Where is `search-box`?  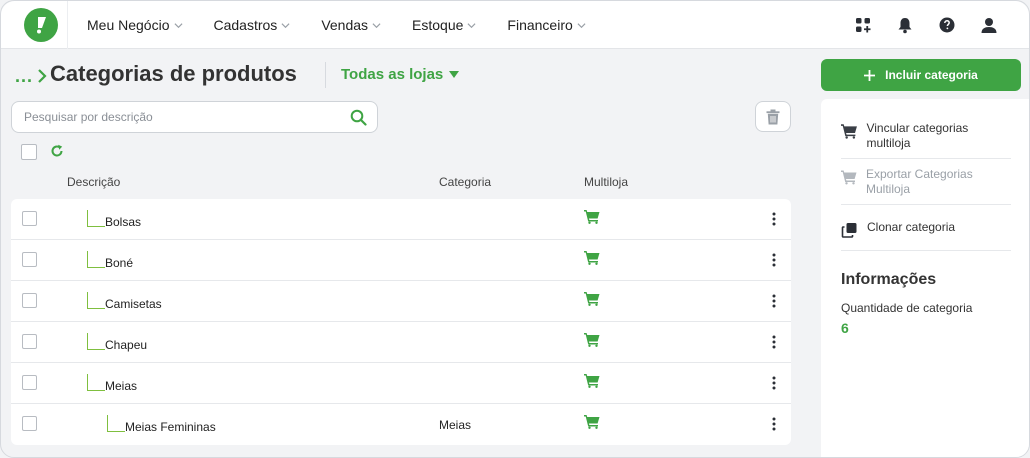
search-box is located at coordinates (194, 117).